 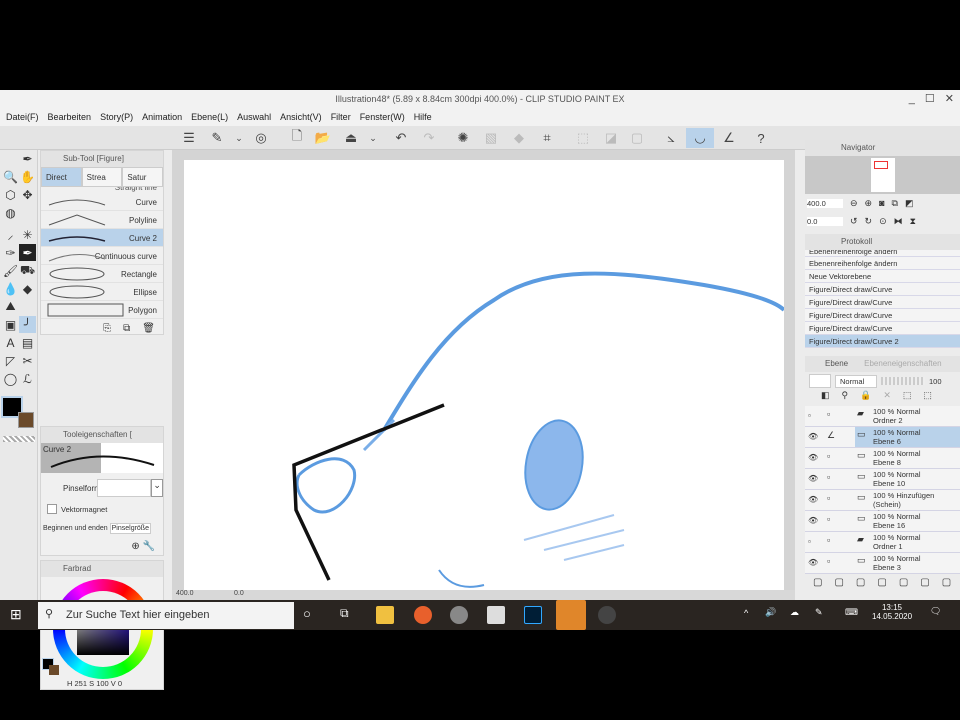 What do you see at coordinates (10, 252) in the screenshot?
I see `pen-icon: ✑` at bounding box center [10, 252].